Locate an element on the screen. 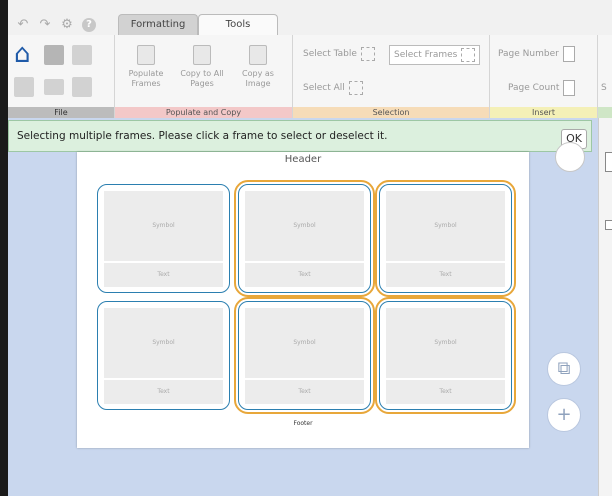 The width and height of the screenshot is (612, 496). frame-cell-2: Symbol Text is located at coordinates (304, 238).